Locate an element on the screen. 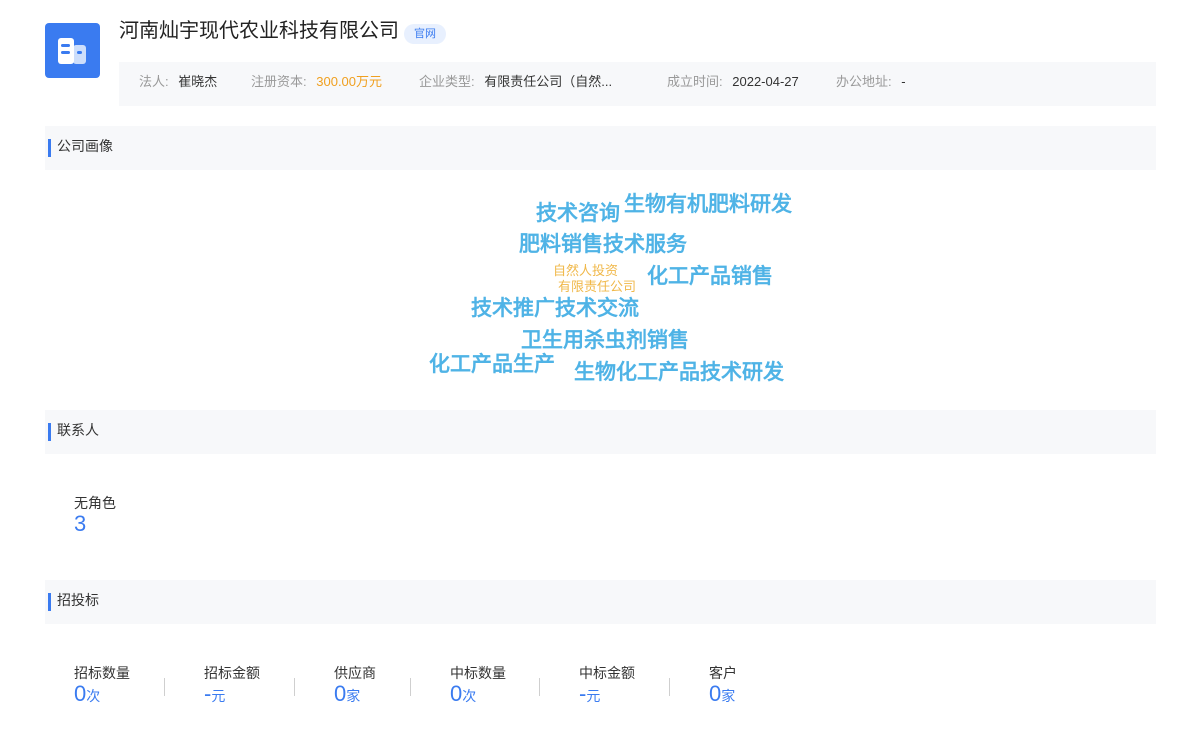 The image size is (1200, 752). founded-value: 2022-04-27 is located at coordinates (765, 81).